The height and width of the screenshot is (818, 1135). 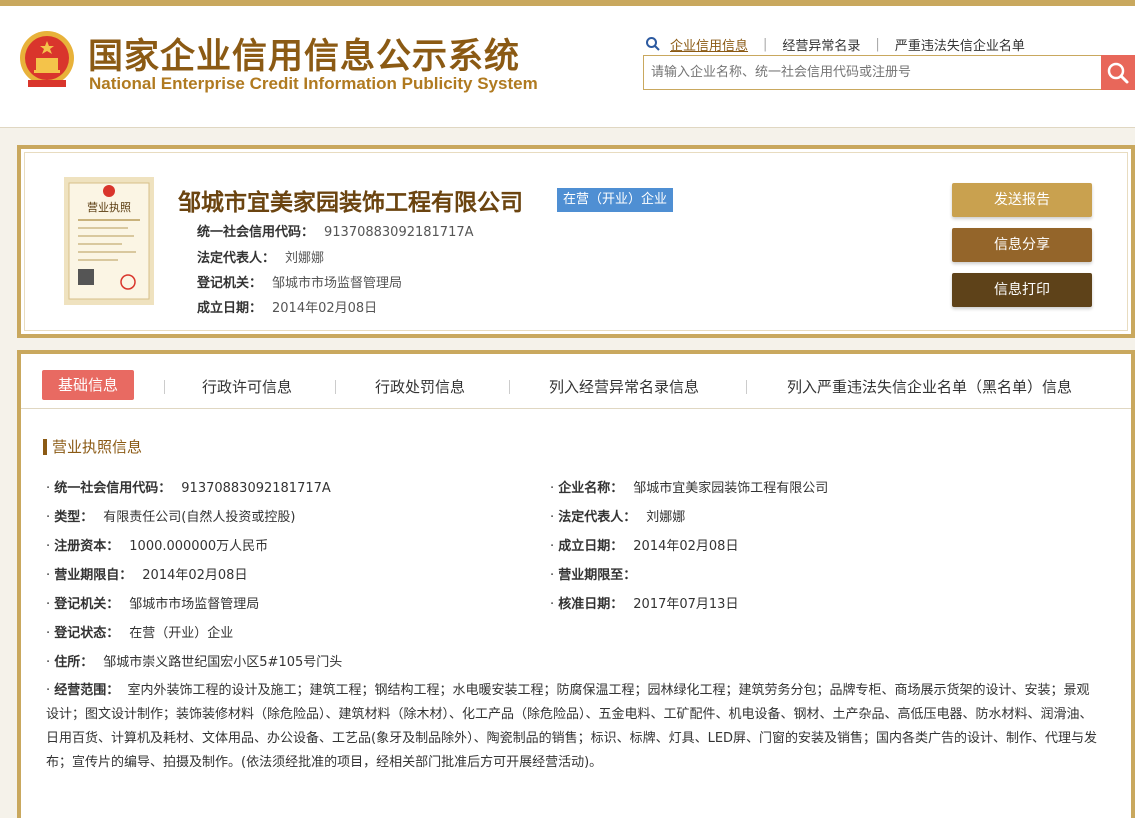 I want to click on field-term-from: · 营业期限自： 2014年02月08日, so click(x=147, y=575).